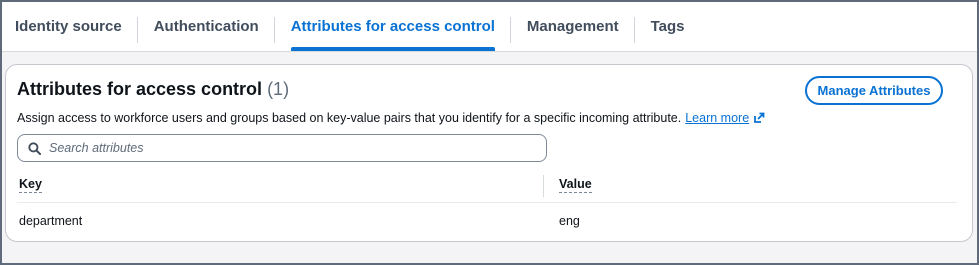 The height and width of the screenshot is (265, 979). I want to click on tab-tags: Tags, so click(668, 26).